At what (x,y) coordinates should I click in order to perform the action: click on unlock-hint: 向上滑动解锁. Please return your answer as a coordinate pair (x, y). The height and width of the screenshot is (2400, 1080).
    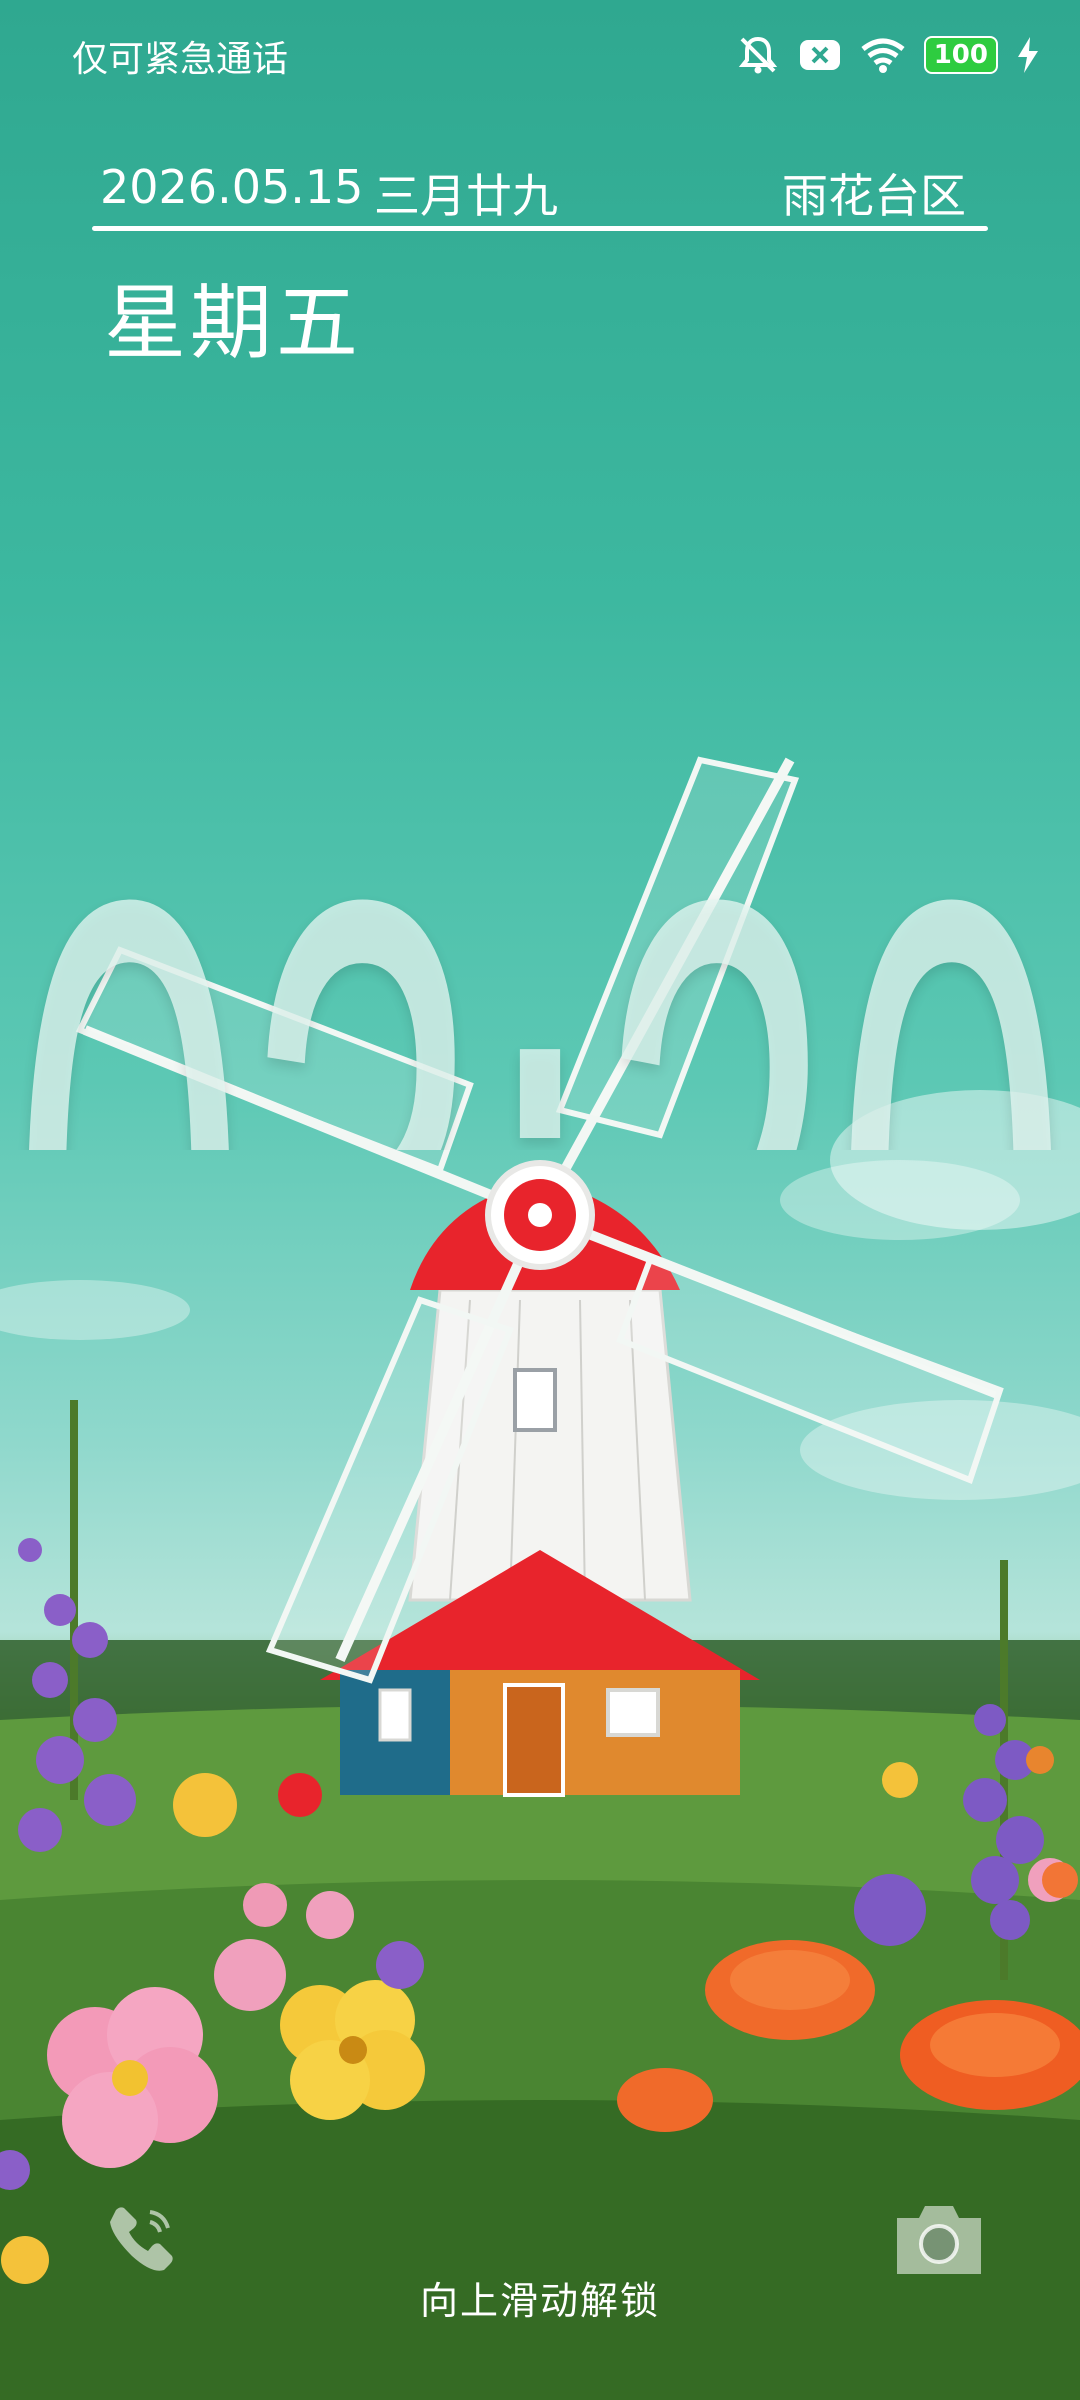
    Looking at the image, I should click on (539, 2301).